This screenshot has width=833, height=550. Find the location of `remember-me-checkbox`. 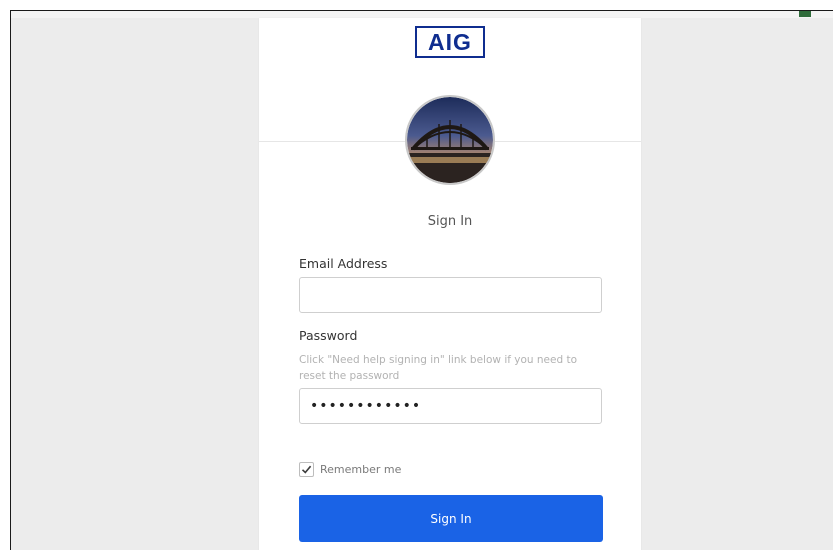

remember-me-checkbox is located at coordinates (306, 469).